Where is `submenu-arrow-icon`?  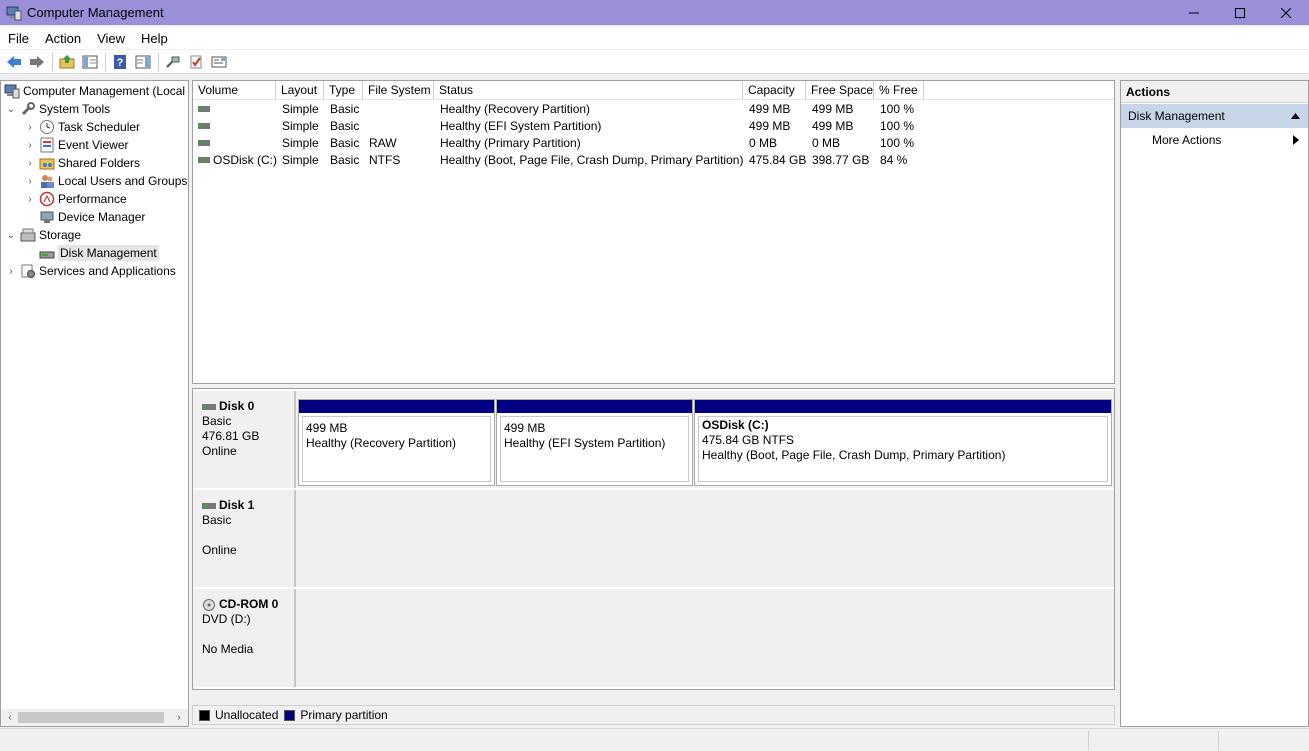 submenu-arrow-icon is located at coordinates (1296, 140).